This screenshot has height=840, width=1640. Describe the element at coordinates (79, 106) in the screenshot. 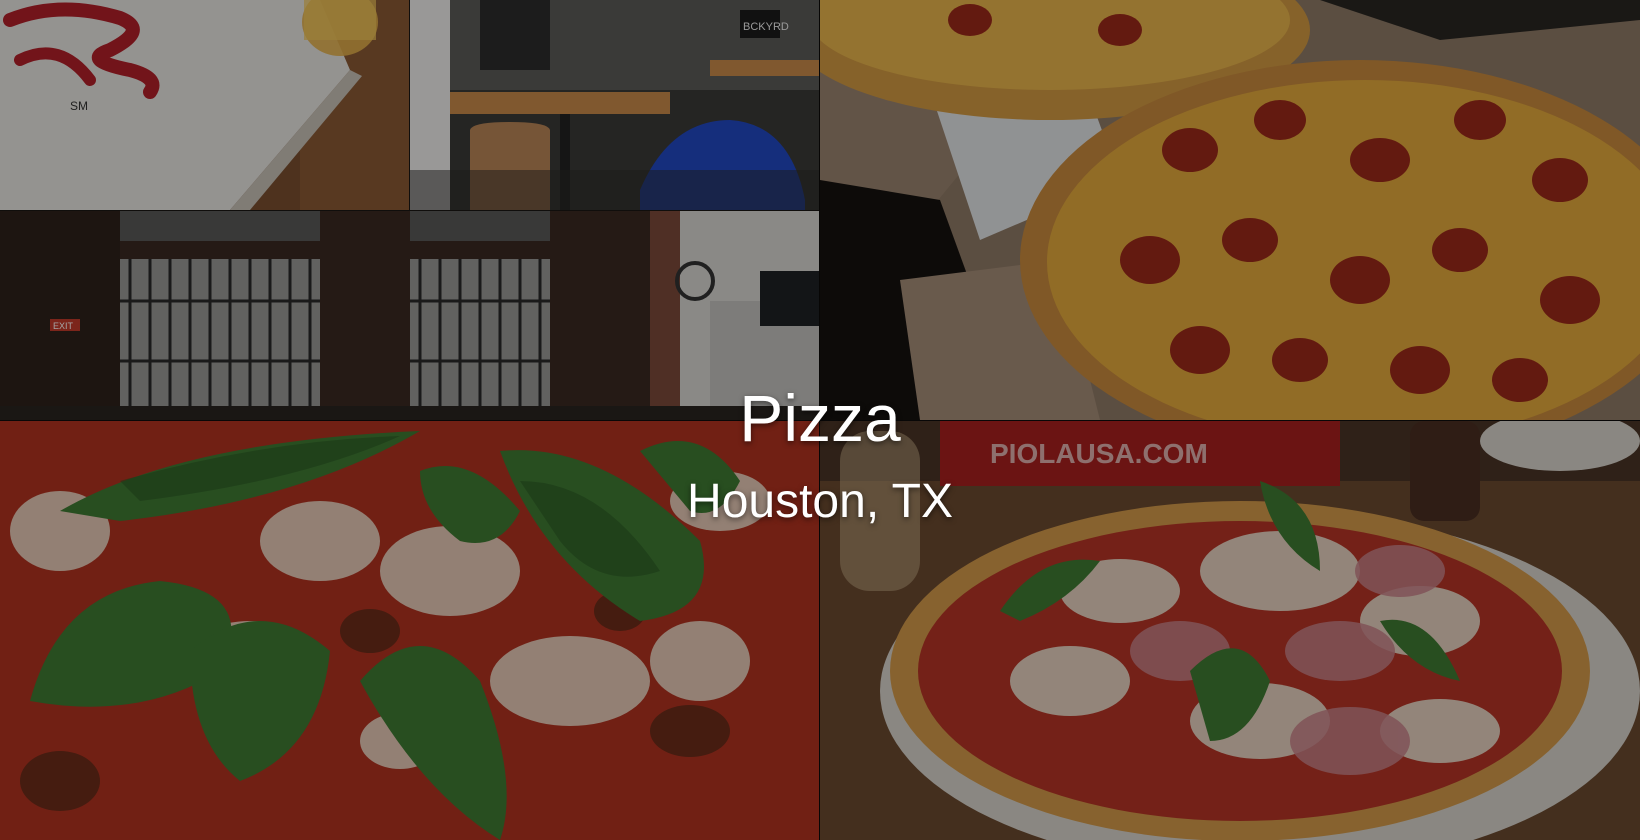

I see `box-logo-text: SM` at that location.